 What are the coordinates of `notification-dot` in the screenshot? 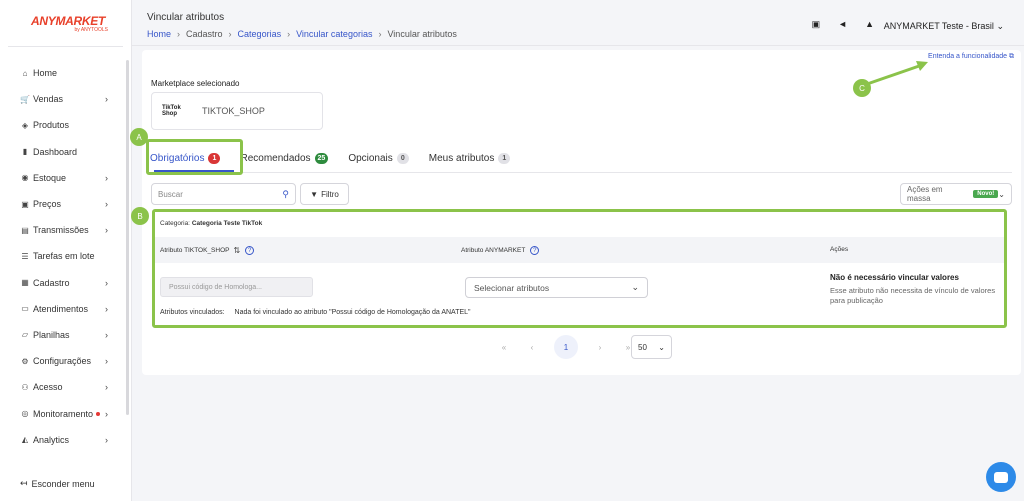 It's located at (98, 414).